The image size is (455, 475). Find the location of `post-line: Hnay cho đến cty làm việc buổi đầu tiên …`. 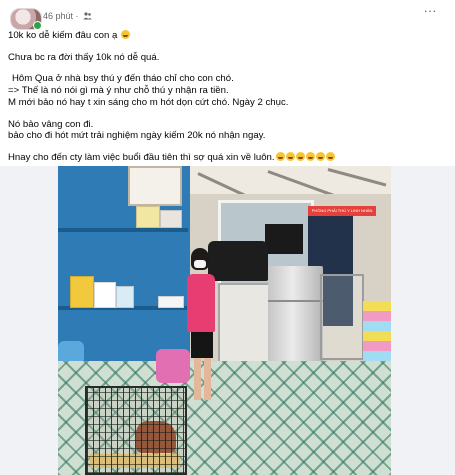

post-line: Hnay cho đến cty làm việc buổi đầu tiên … is located at coordinates (228, 157).